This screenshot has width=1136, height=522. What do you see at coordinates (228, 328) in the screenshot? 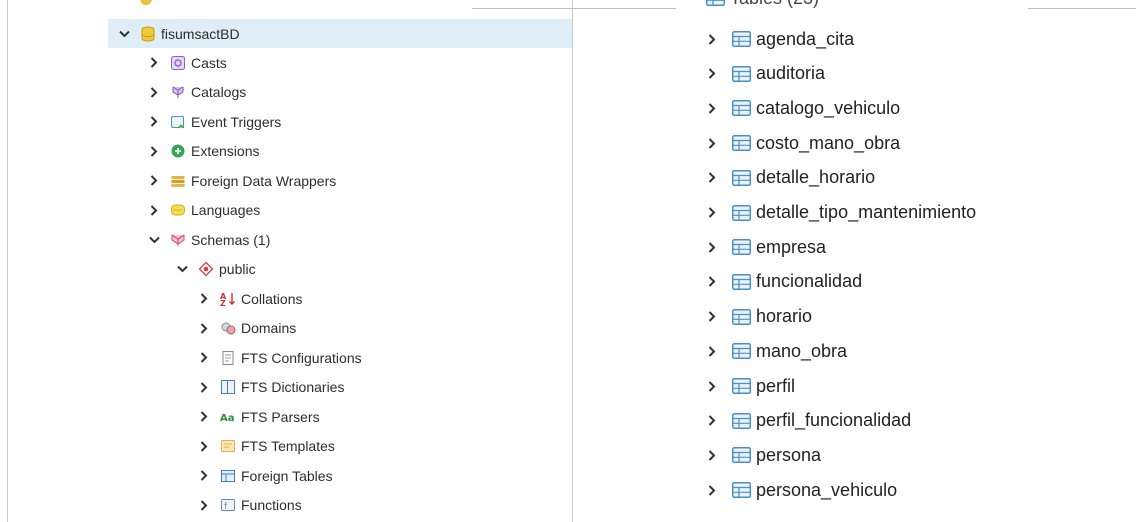
I see `domains-icon` at bounding box center [228, 328].